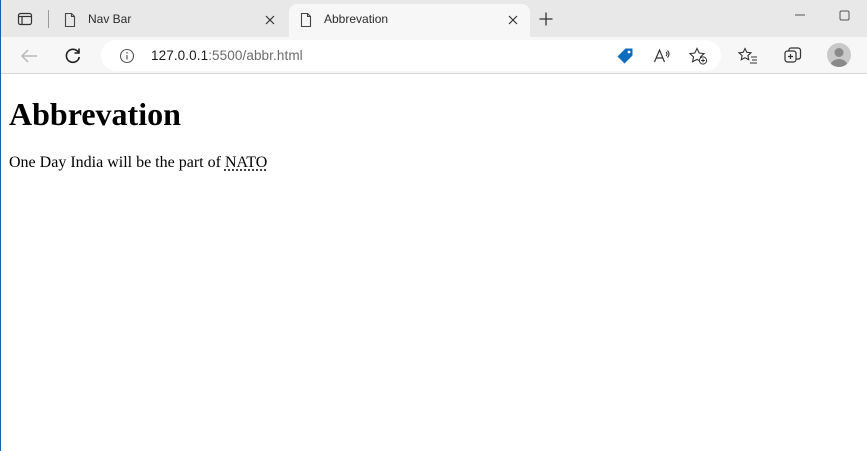 Image resolution: width=867 pixels, height=451 pixels. I want to click on new-tab-button, so click(546, 19).